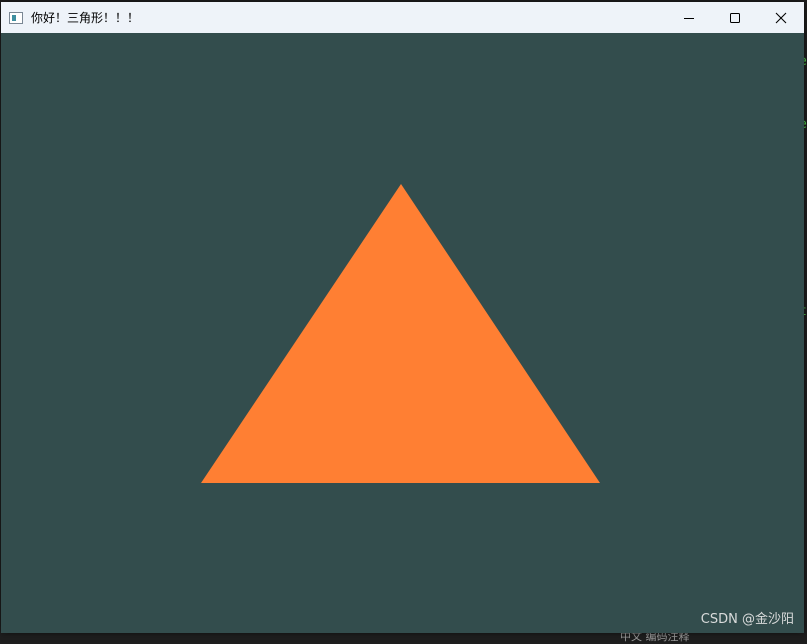  I want to click on window-title: 你好！三角形！！！, so click(85, 18).